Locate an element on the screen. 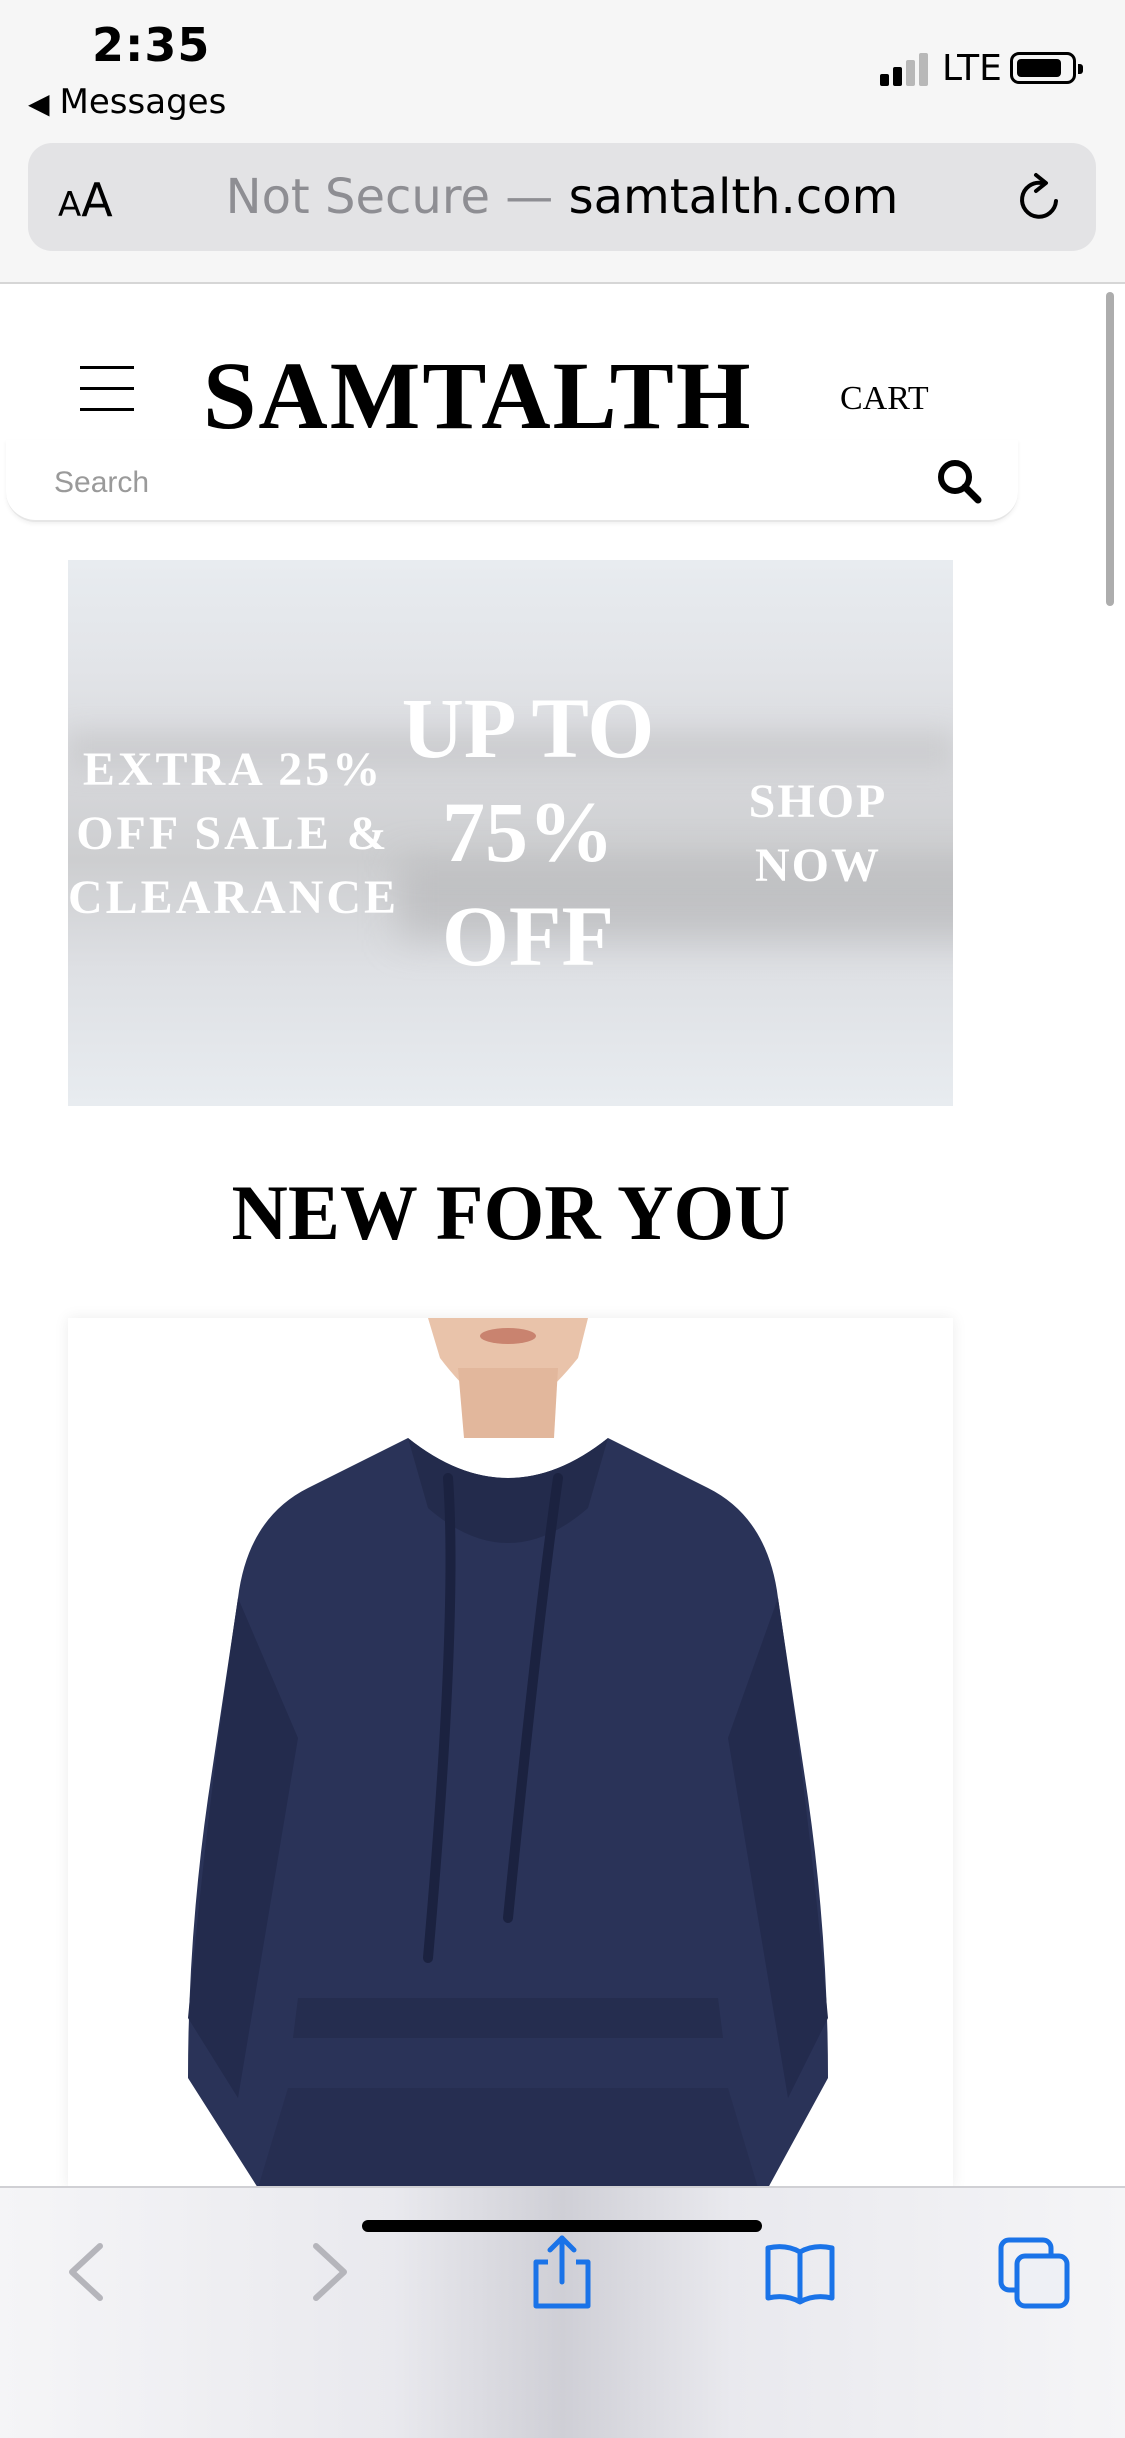  back-triangle-icon: ◀ is located at coordinates (39, 103).